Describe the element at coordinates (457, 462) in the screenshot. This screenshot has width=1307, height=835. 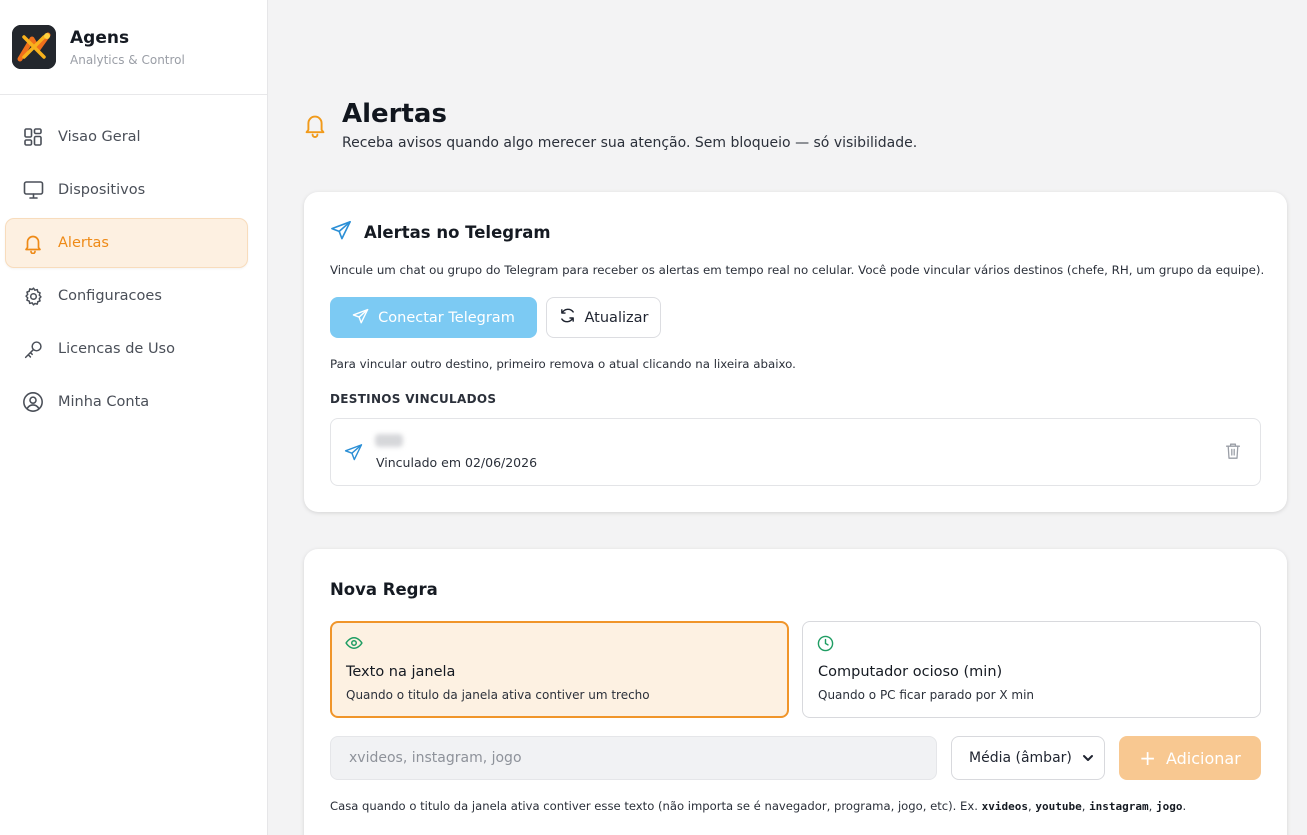
I see `destination-linked-date: Vinculado em 02/06/2026` at that location.